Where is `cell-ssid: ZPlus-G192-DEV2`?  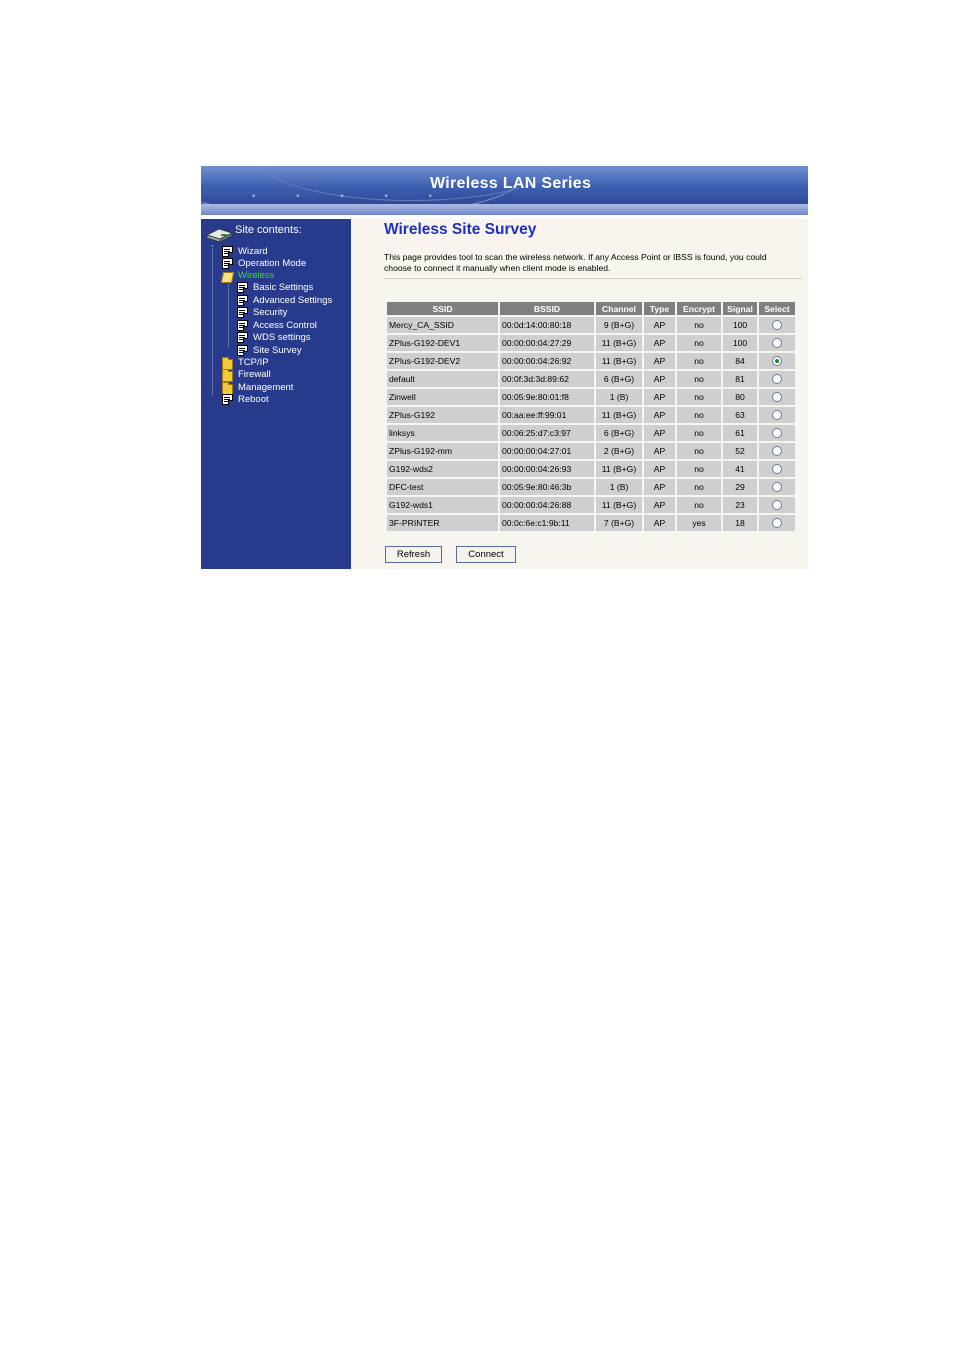
cell-ssid: ZPlus-G192-DEV2 is located at coordinates (442, 361).